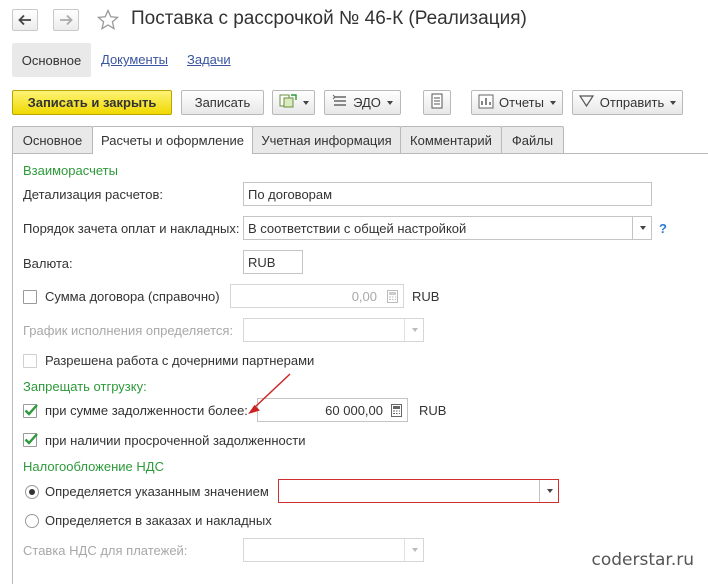 This screenshot has width=708, height=584. Describe the element at coordinates (132, 296) in the screenshot. I see `contract-sum-label: Сумма договора (справочно)` at that location.